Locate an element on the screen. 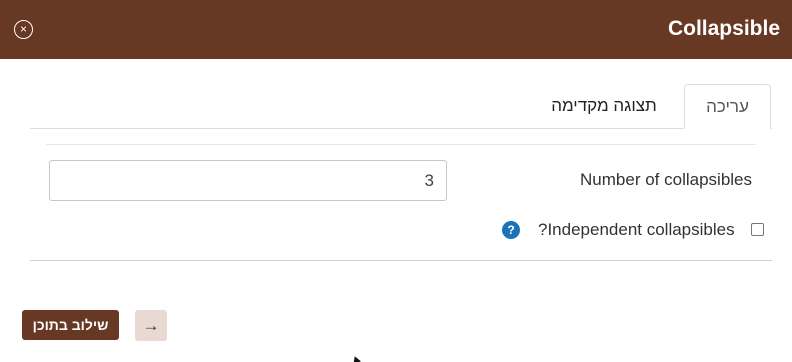  number-of-collapsibles-label: Number of collapsibles is located at coordinates (666, 179).